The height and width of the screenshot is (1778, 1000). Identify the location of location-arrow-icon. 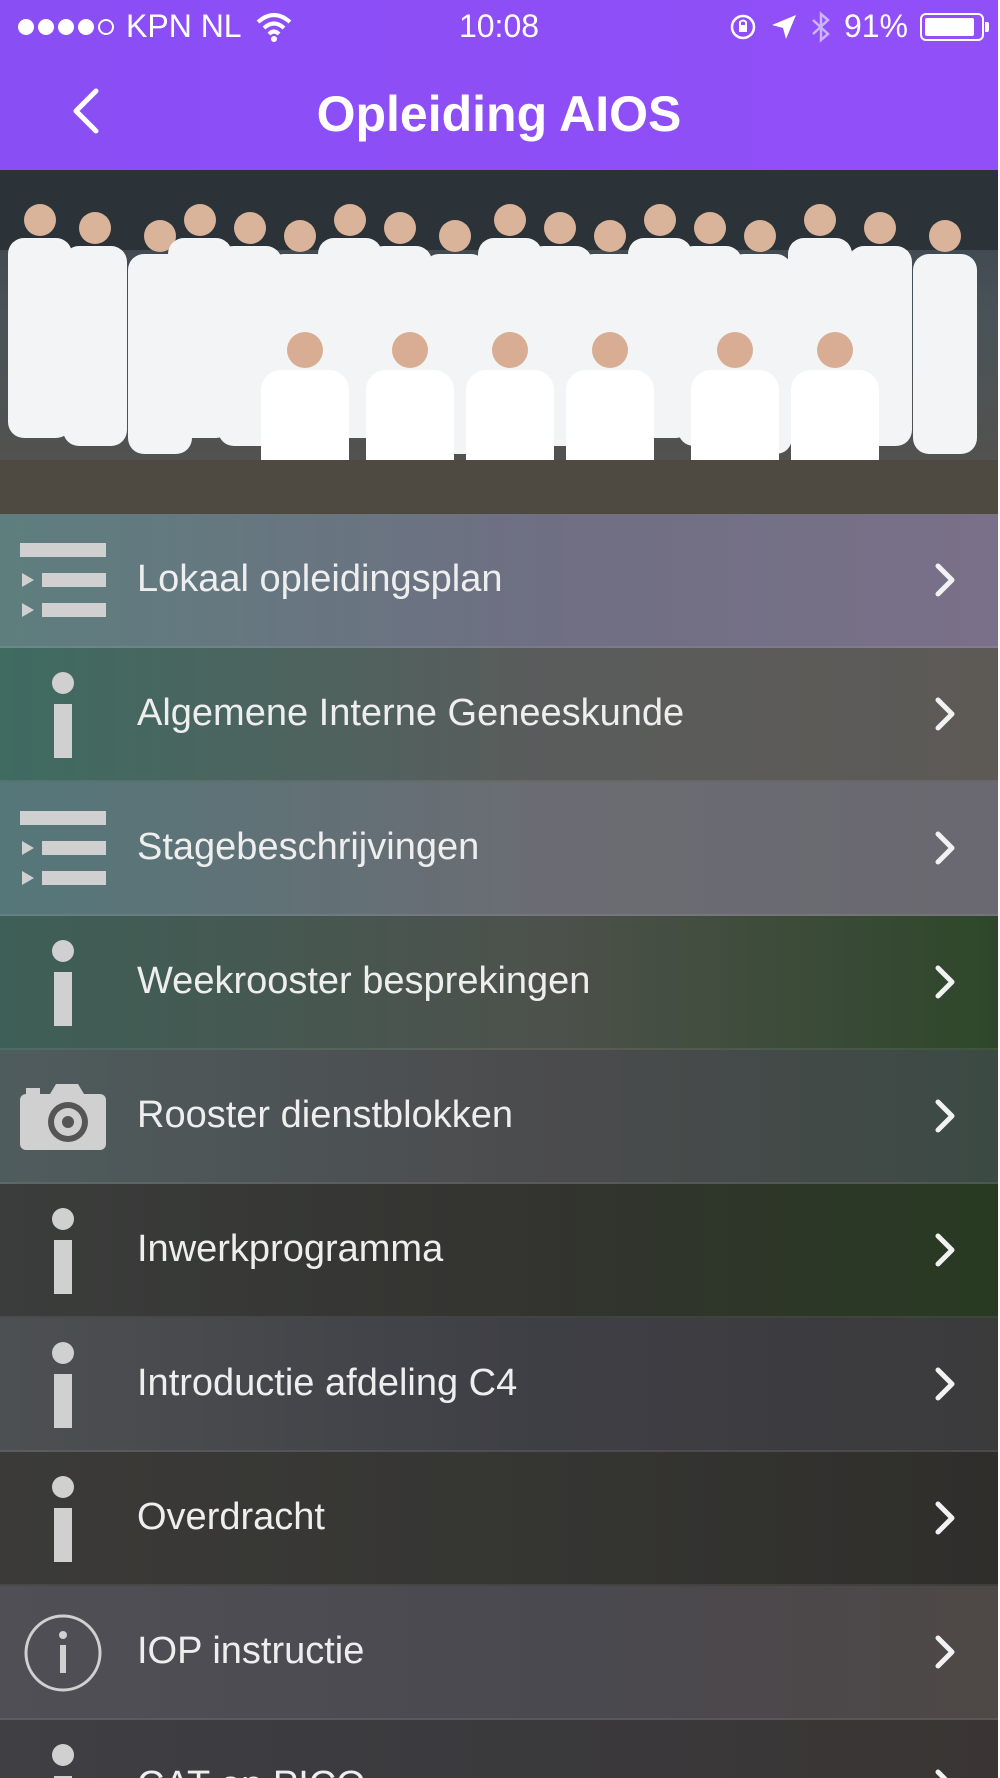
(783, 26).